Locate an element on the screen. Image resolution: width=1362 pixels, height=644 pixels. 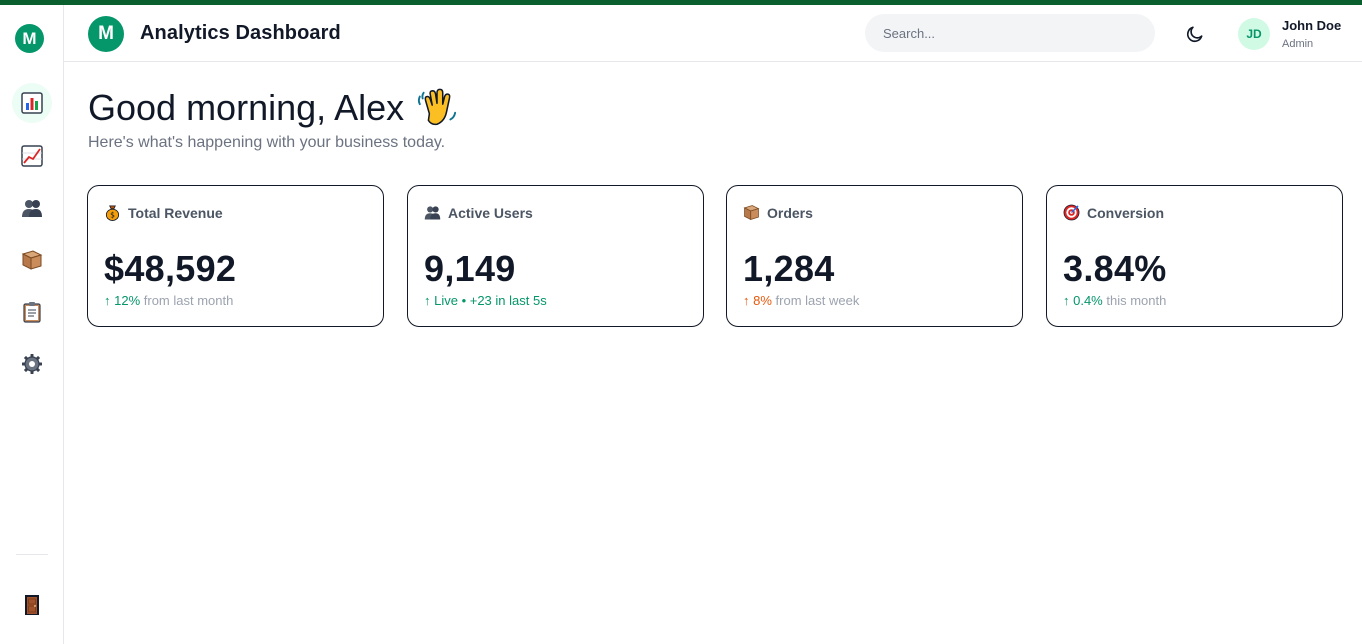
card-delta: ↑ 0.4% is located at coordinates (1083, 300).